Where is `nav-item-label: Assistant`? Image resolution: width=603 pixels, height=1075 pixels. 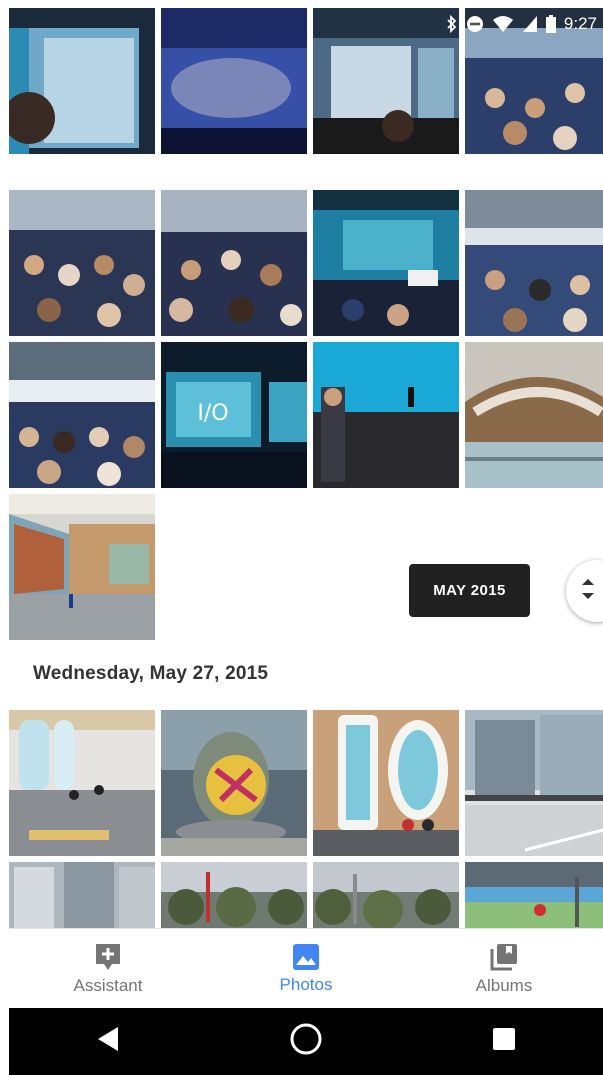
nav-item-label: Assistant is located at coordinates (108, 985).